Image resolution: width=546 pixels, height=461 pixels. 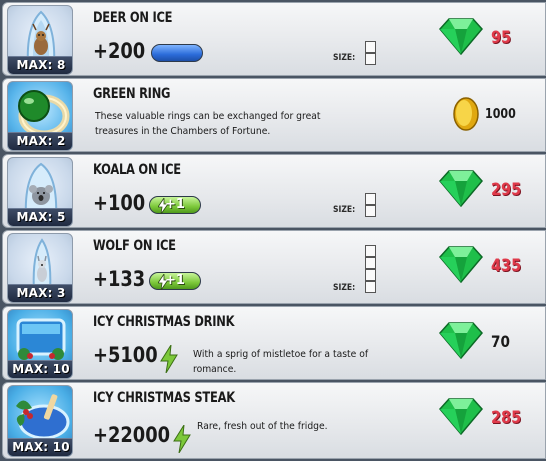 What do you see at coordinates (125, 355) in the screenshot?
I see `item-bonus: +5100` at bounding box center [125, 355].